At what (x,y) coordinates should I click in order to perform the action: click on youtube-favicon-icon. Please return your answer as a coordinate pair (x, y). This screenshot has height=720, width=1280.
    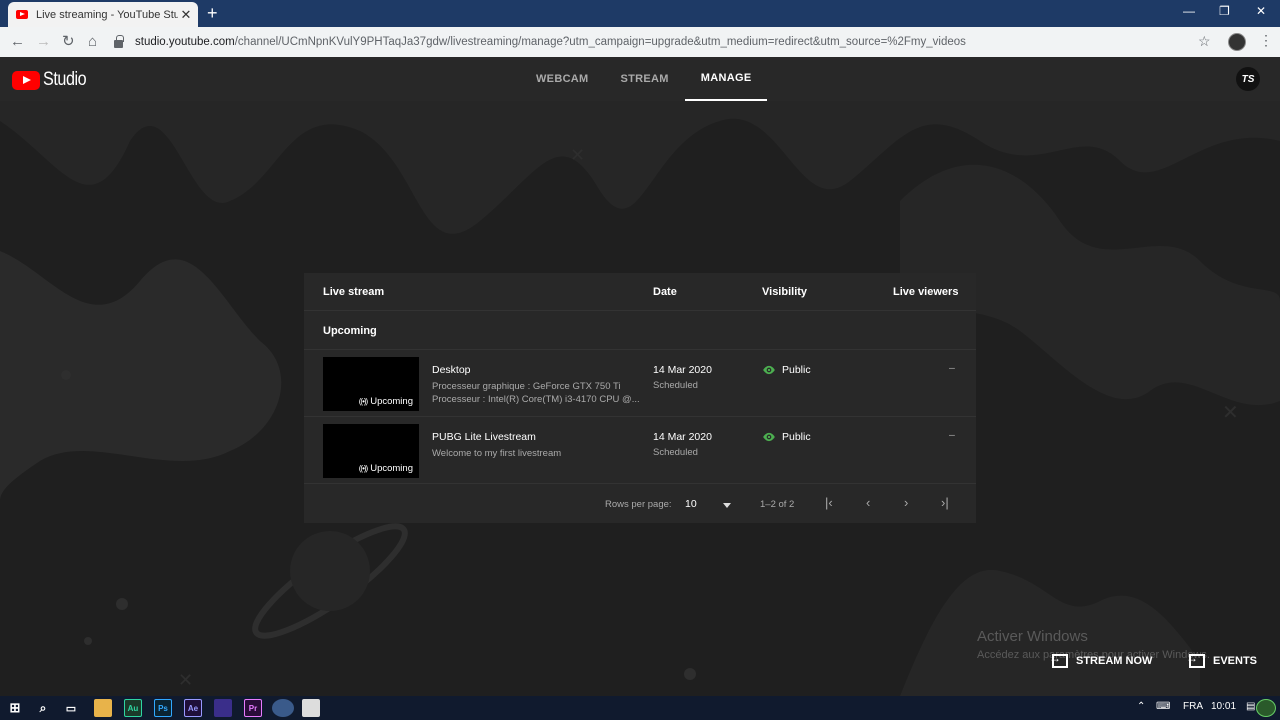
    Looking at the image, I should click on (22, 14).